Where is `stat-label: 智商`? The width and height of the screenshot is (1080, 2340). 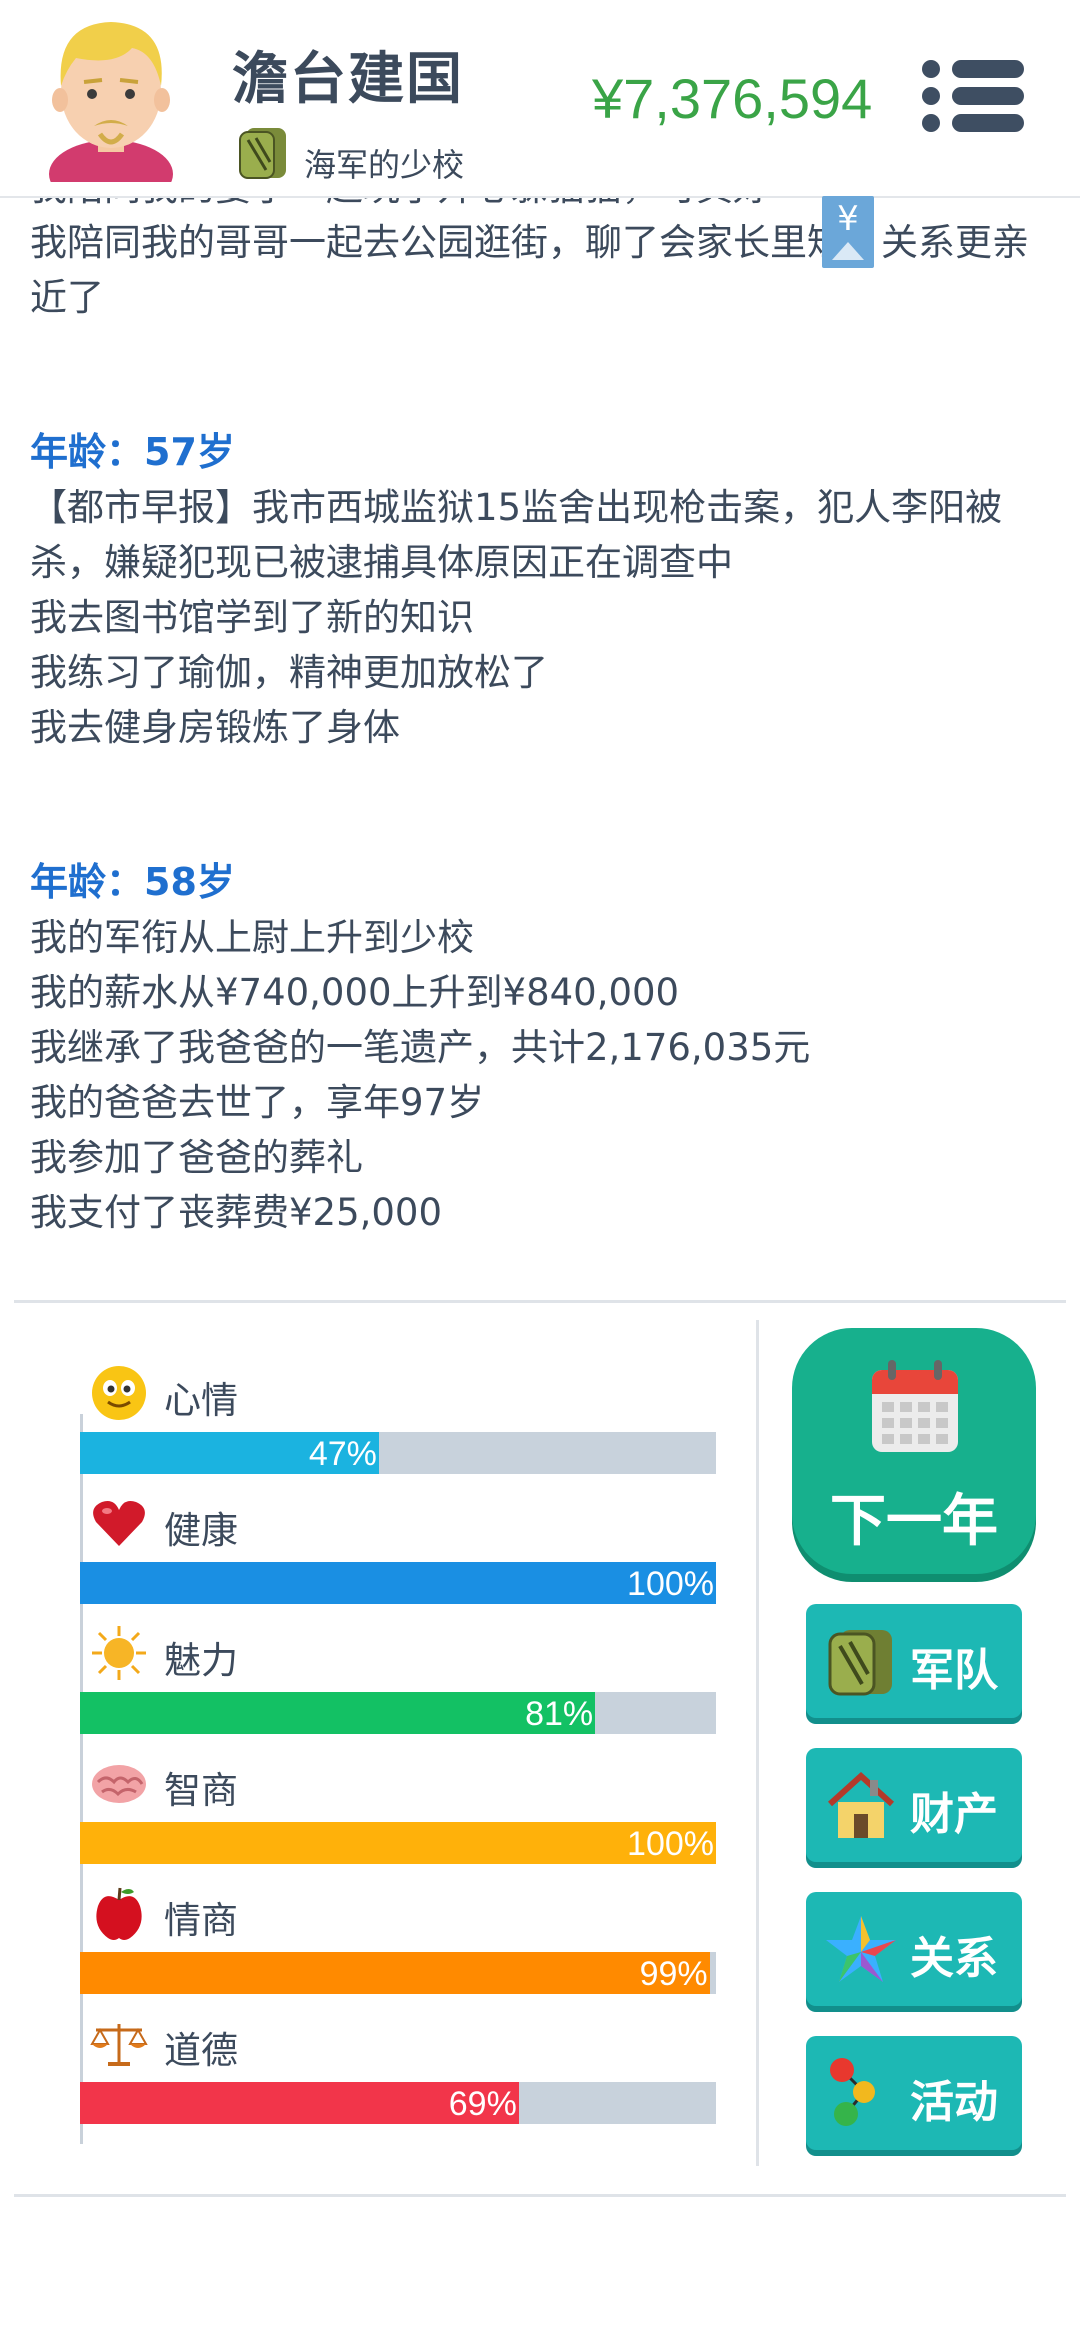
stat-label: 智商 is located at coordinates (201, 1790).